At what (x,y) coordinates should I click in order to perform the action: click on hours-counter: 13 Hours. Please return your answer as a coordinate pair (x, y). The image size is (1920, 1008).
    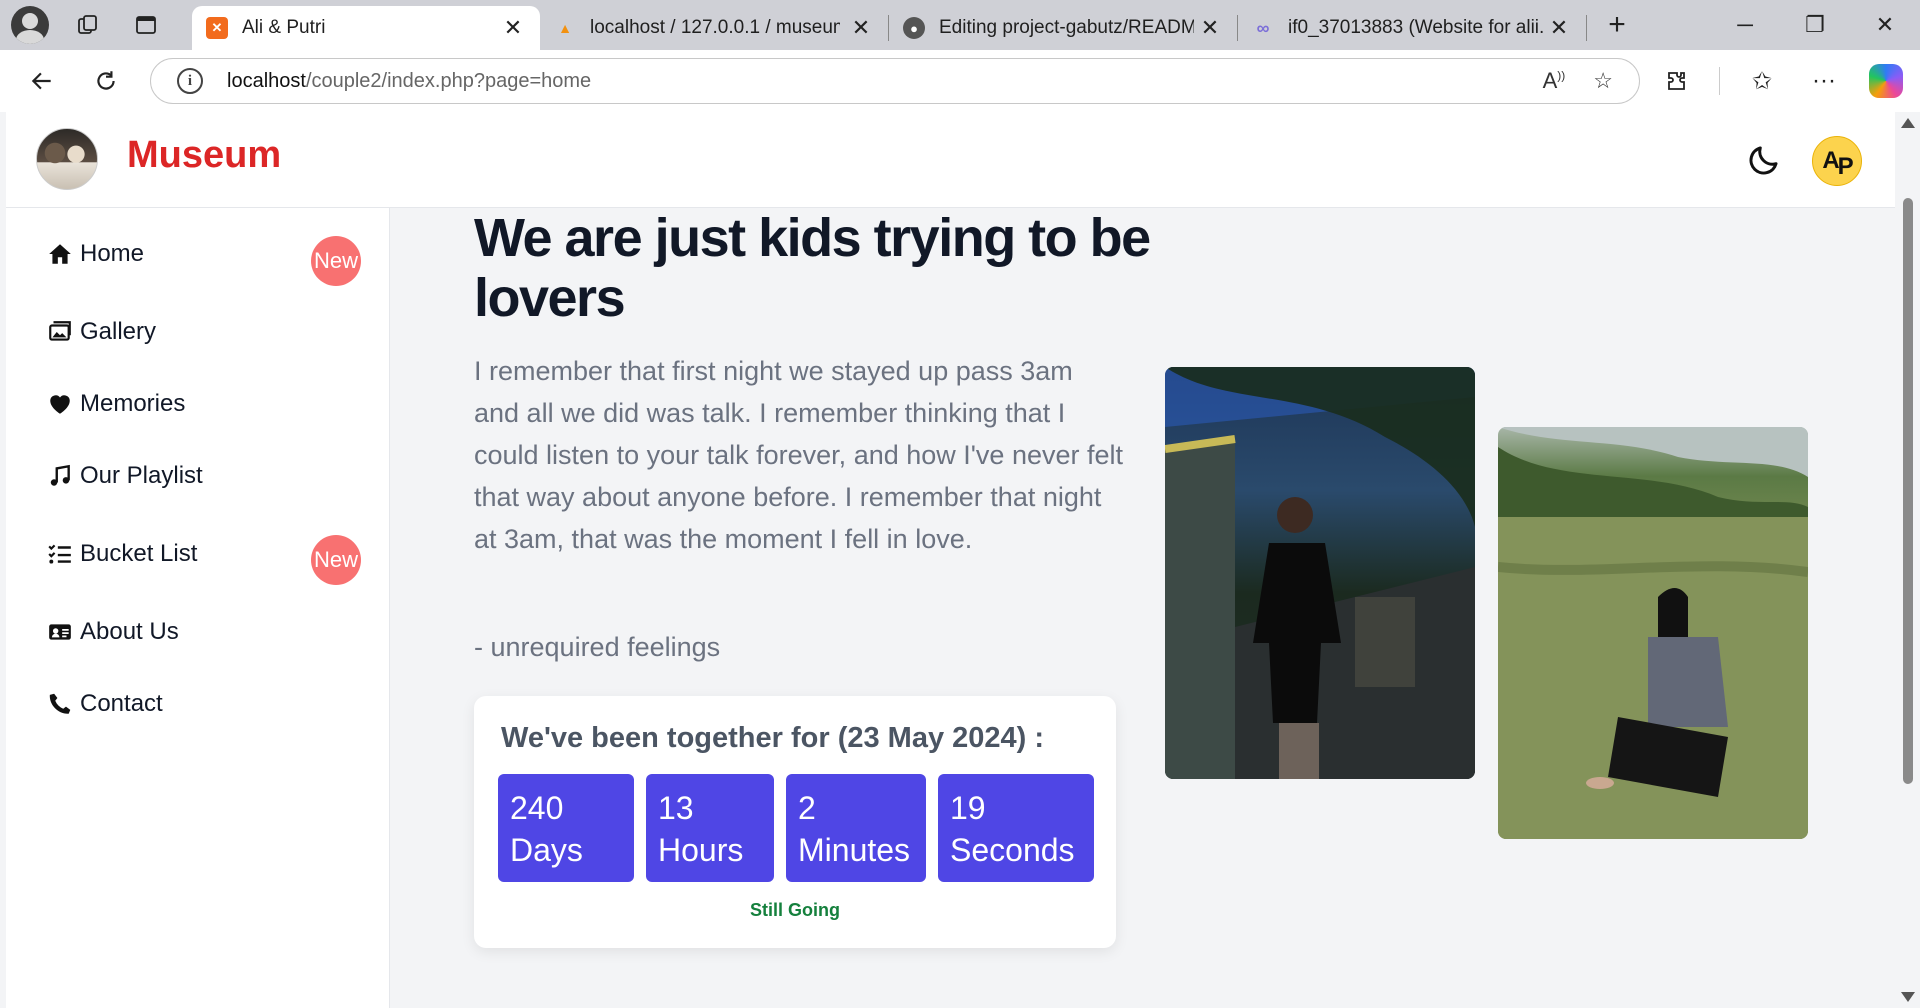
    Looking at the image, I should click on (710, 828).